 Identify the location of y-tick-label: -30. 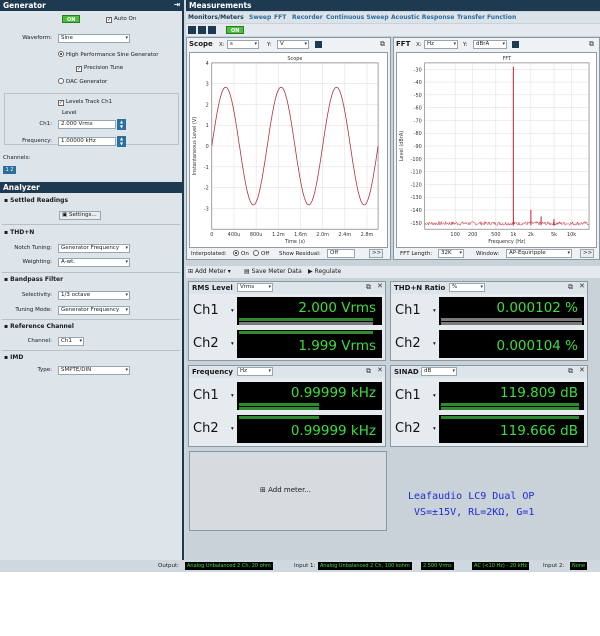
(418, 70).